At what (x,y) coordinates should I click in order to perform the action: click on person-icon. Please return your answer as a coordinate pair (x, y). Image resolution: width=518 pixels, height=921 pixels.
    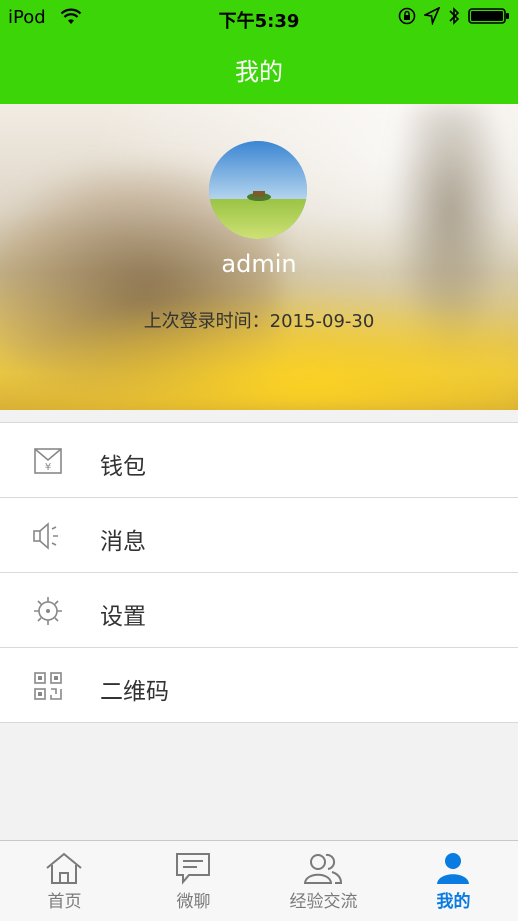
    Looking at the image, I should click on (453, 868).